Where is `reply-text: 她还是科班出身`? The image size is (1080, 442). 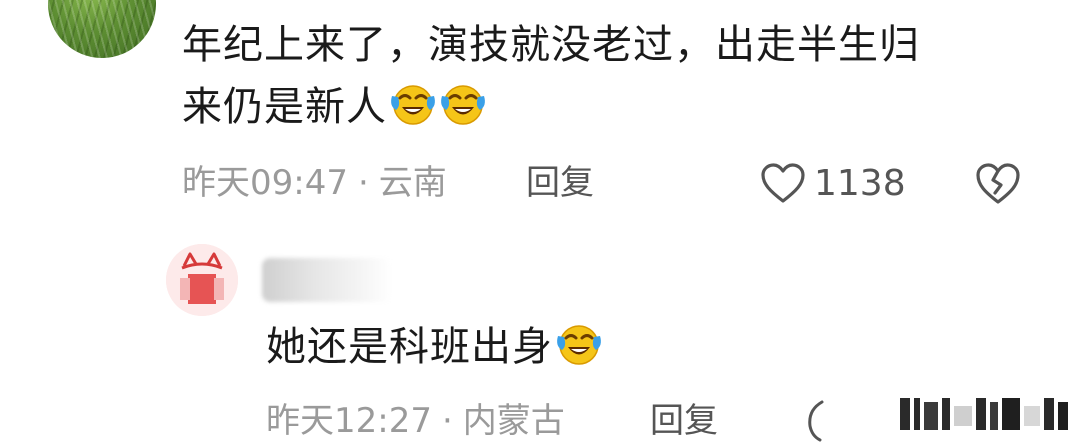
reply-text: 她还是科班出身 is located at coordinates (409, 347).